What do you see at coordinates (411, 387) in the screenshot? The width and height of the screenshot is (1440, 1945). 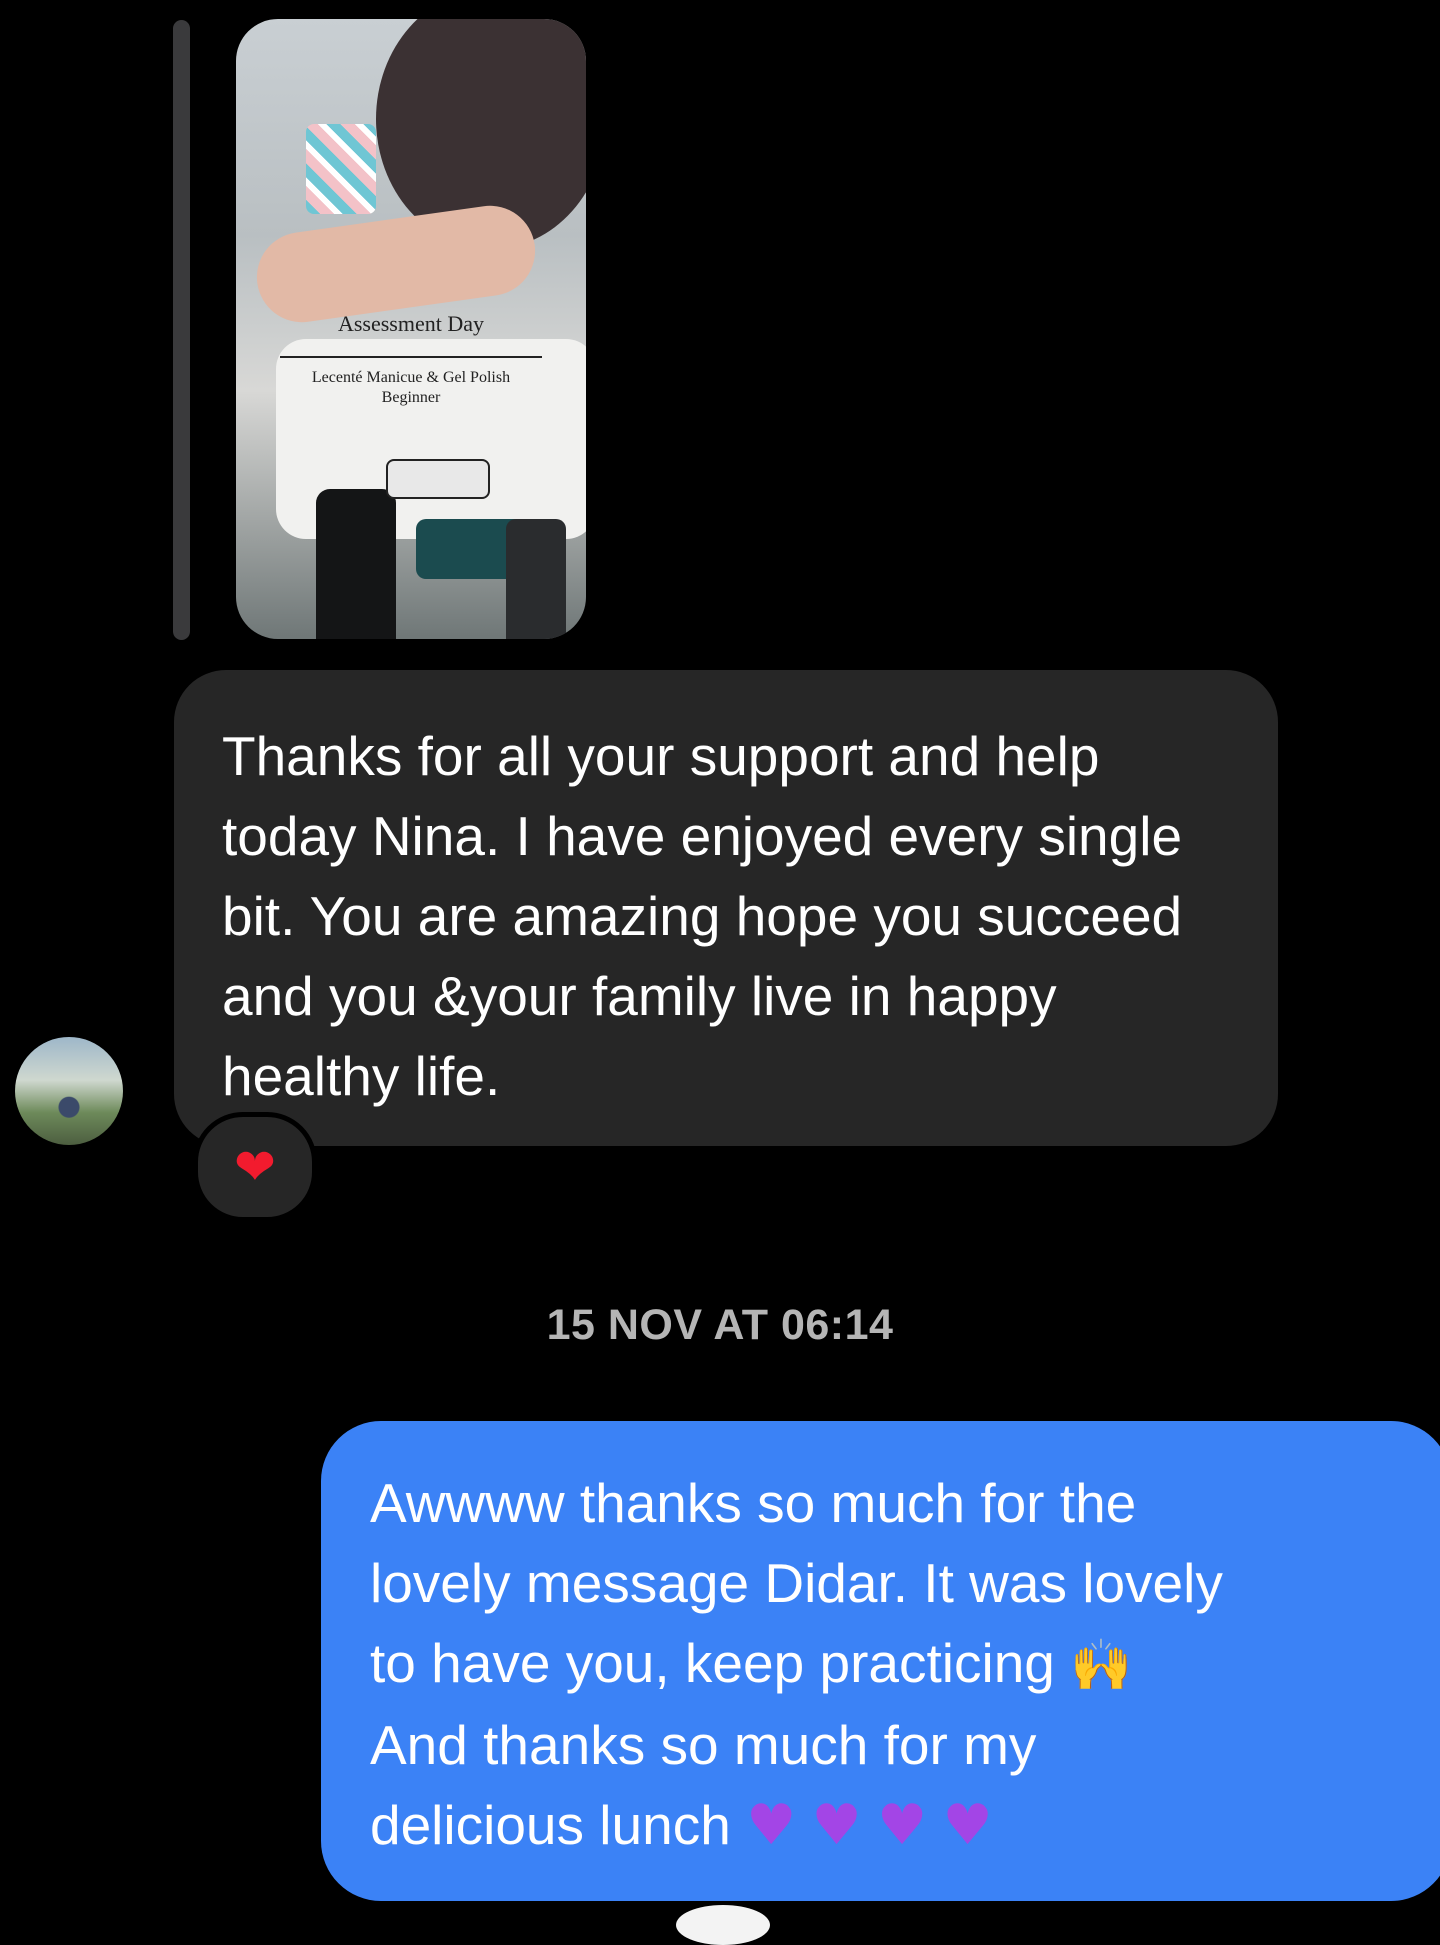 I see `story-subtitle: Lecenté Manicue & Gel Polish Beginner` at bounding box center [411, 387].